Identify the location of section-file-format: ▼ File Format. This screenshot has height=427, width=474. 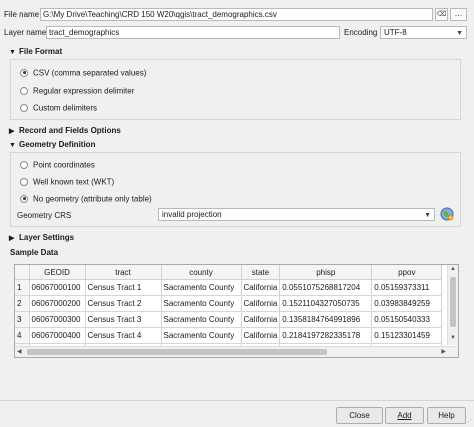
(35, 51).